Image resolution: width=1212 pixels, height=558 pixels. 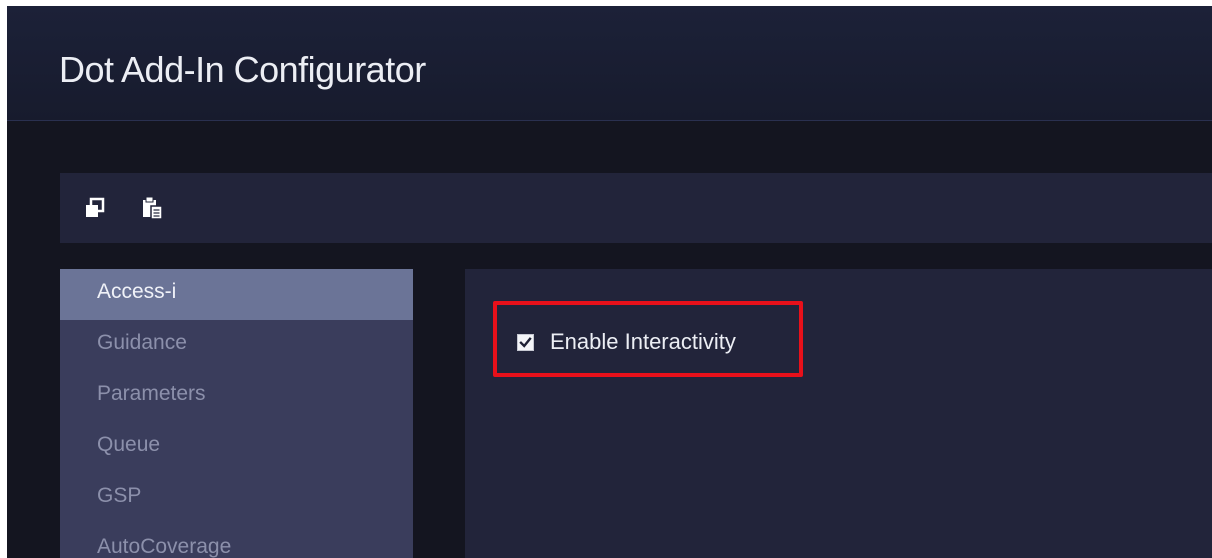 I want to click on copy-icon, so click(x=95, y=207).